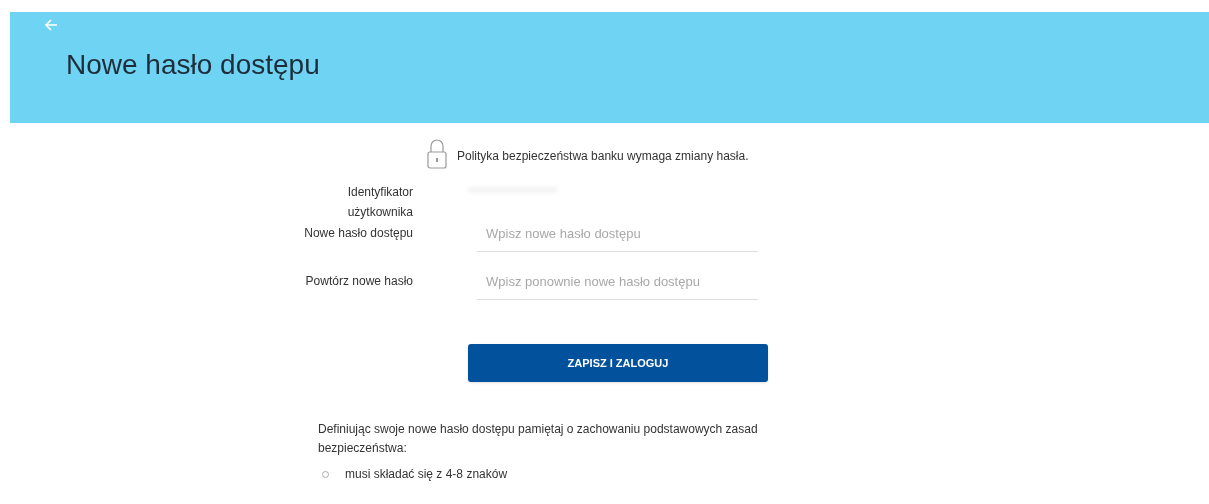 The image size is (1209, 504). I want to click on back-arrow-icon, so click(51, 25).